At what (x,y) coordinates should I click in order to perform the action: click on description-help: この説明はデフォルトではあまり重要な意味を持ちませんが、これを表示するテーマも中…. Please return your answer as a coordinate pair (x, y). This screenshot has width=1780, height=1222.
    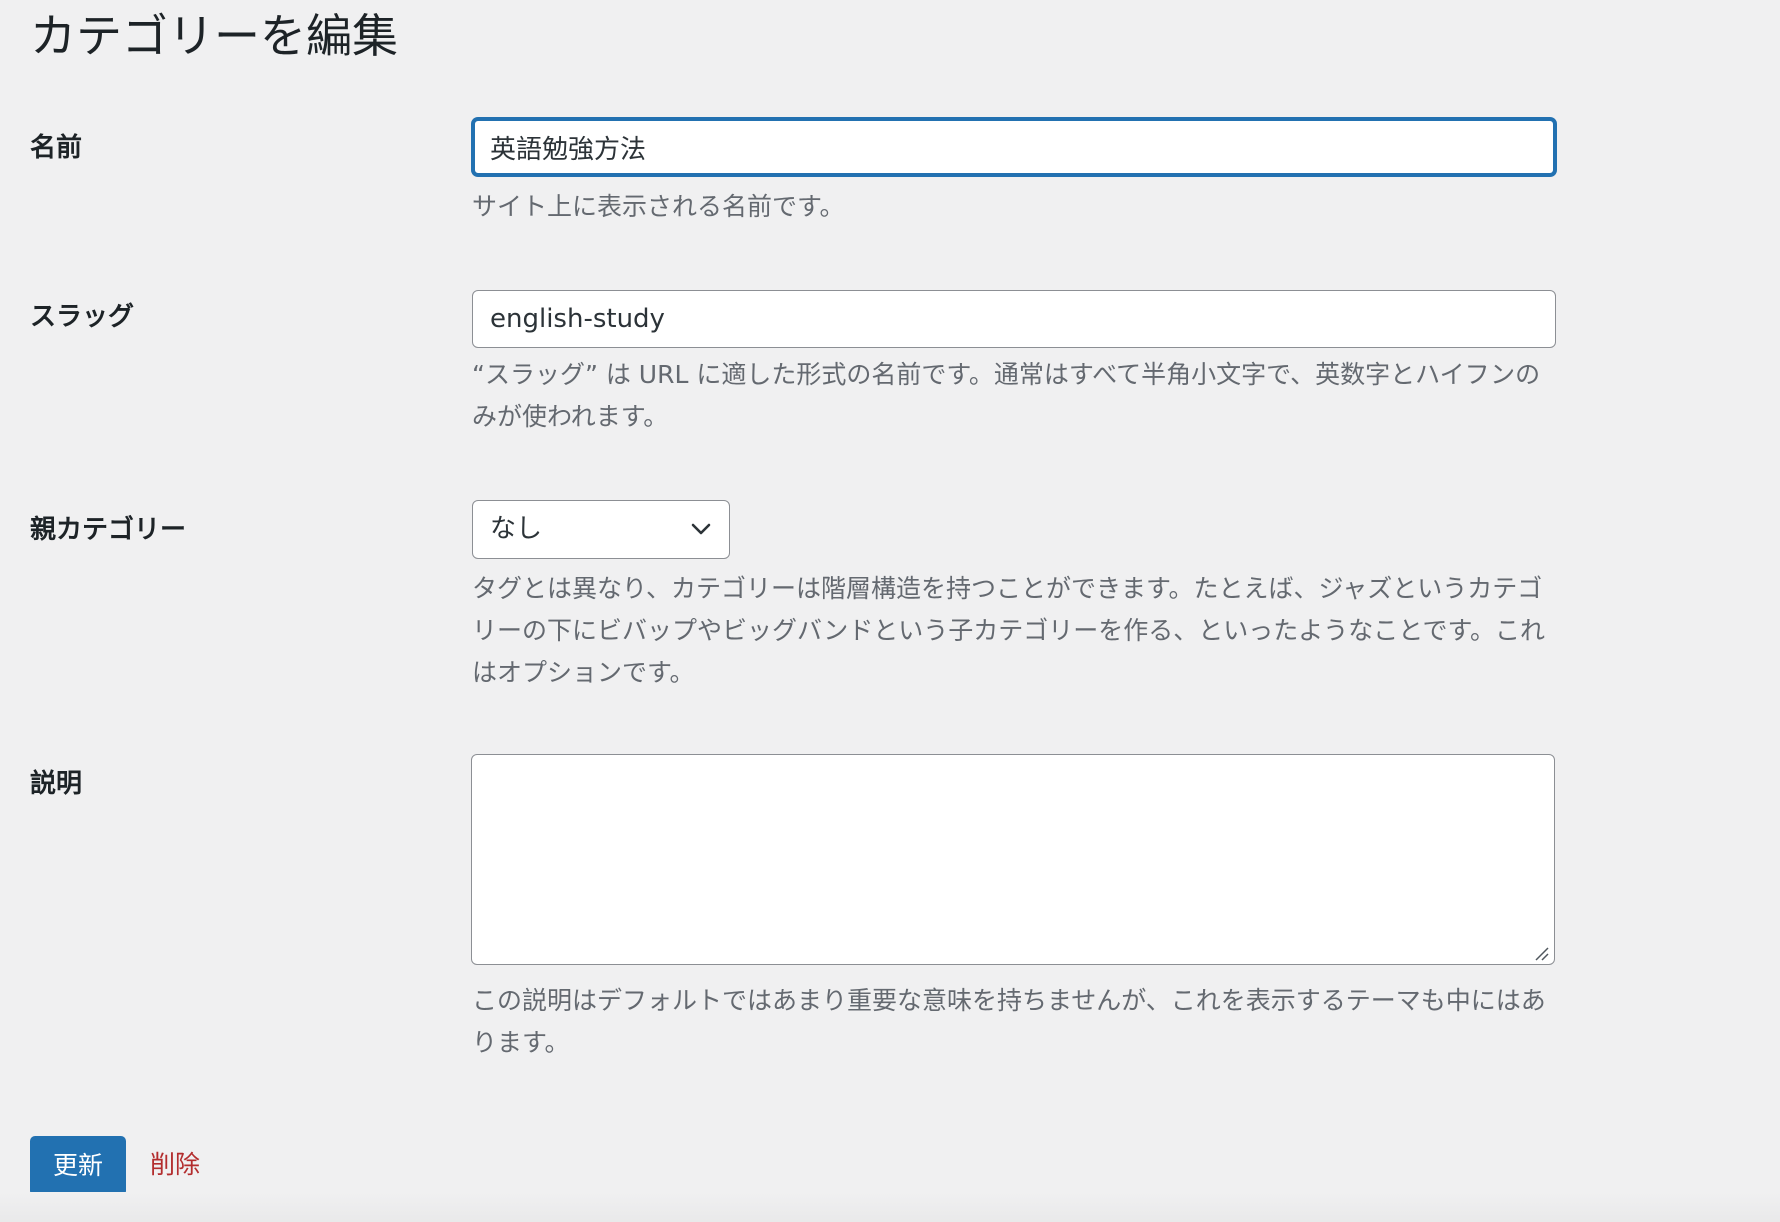
    Looking at the image, I should click on (1009, 1021).